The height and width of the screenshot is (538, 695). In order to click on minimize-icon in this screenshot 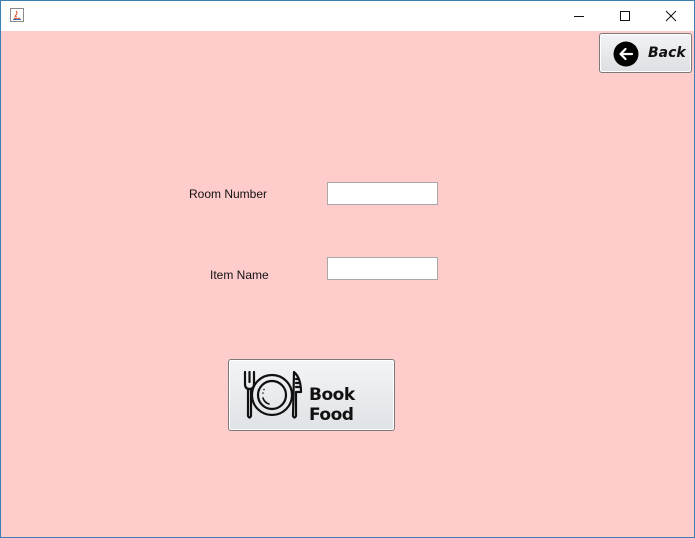, I will do `click(579, 16)`.